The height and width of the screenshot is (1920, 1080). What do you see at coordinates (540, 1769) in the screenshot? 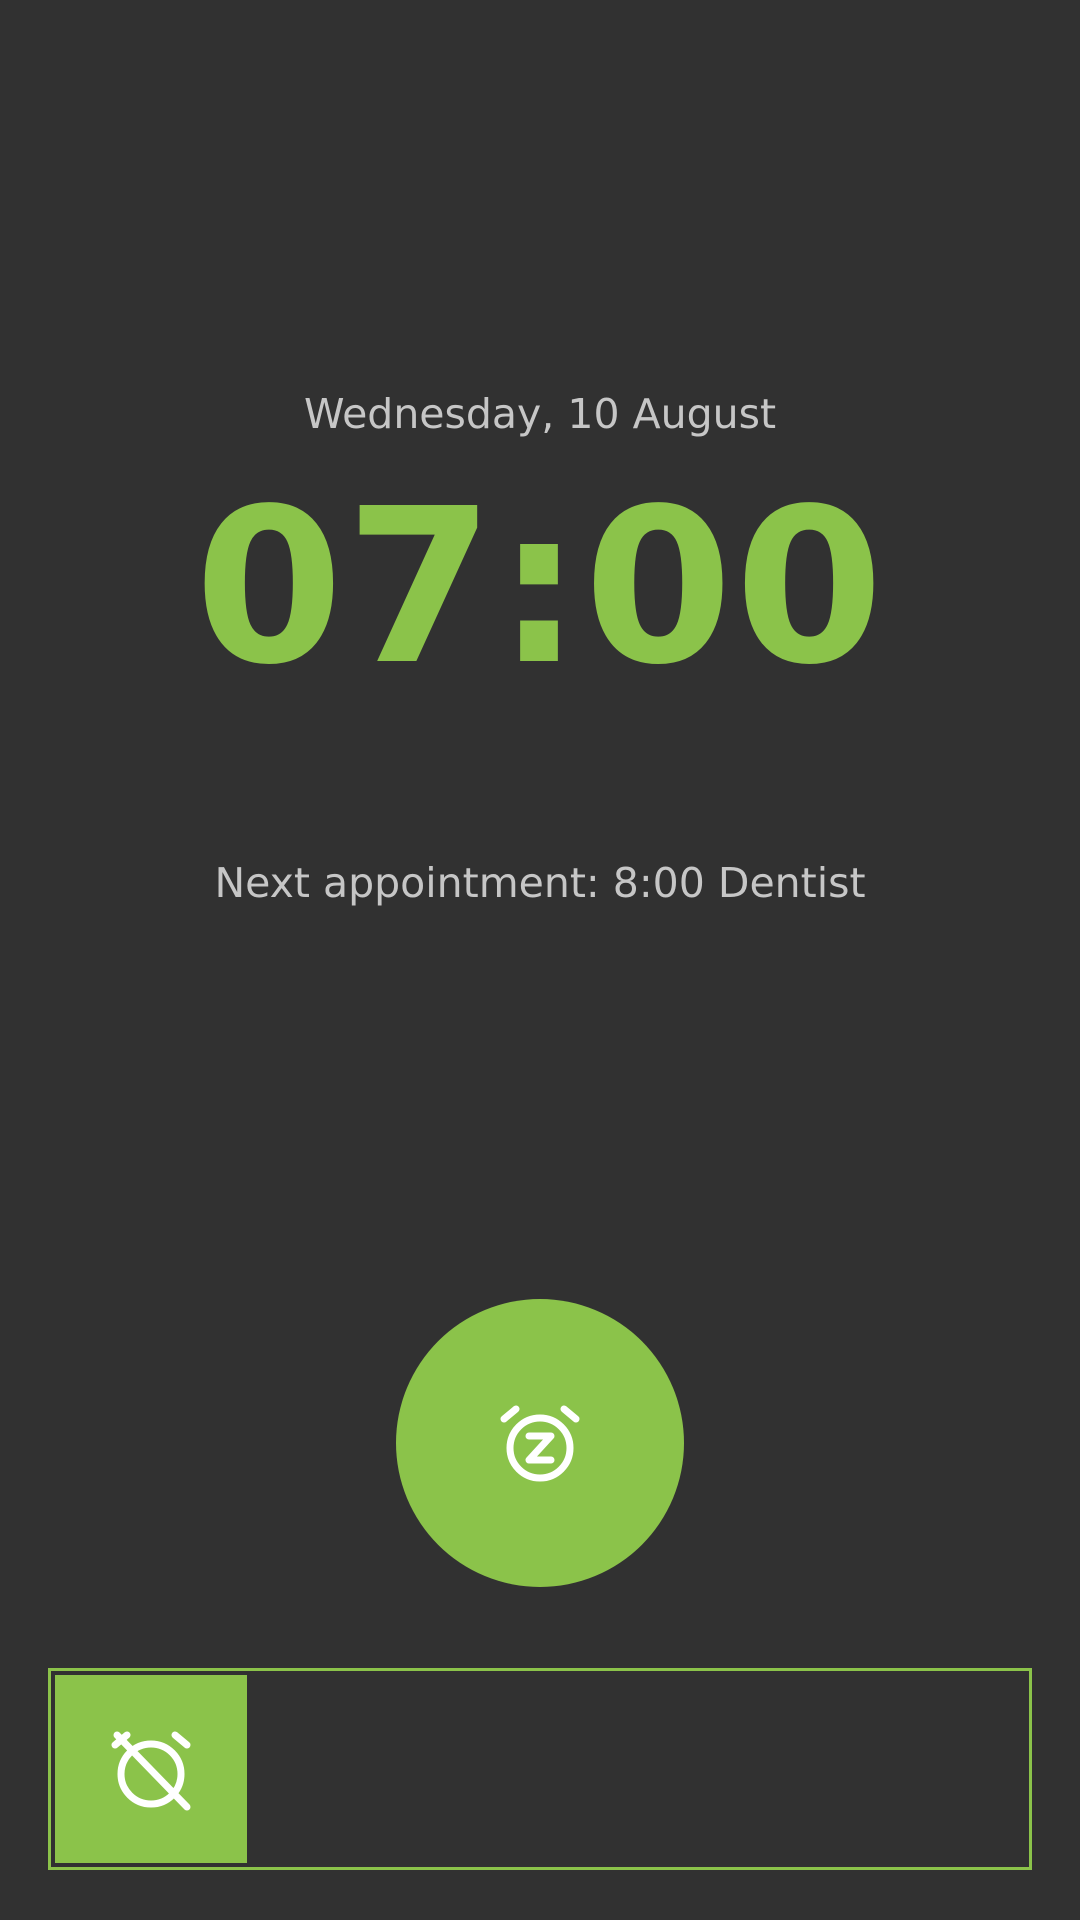
I see `dismiss-slider-track` at bounding box center [540, 1769].